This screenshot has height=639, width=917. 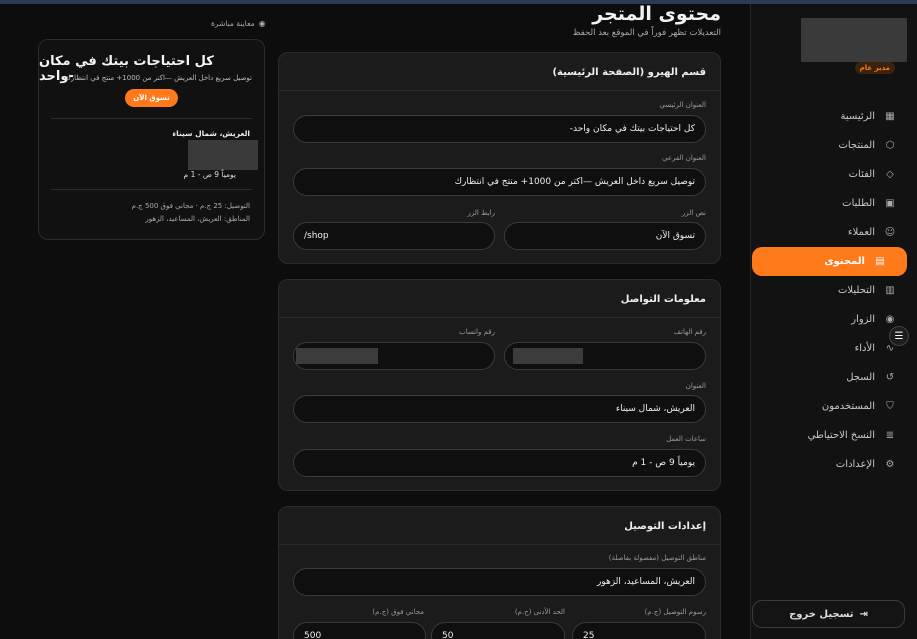 What do you see at coordinates (833, 116) in the screenshot?
I see `sidebar-item-1: ▦ الرئيسية` at bounding box center [833, 116].